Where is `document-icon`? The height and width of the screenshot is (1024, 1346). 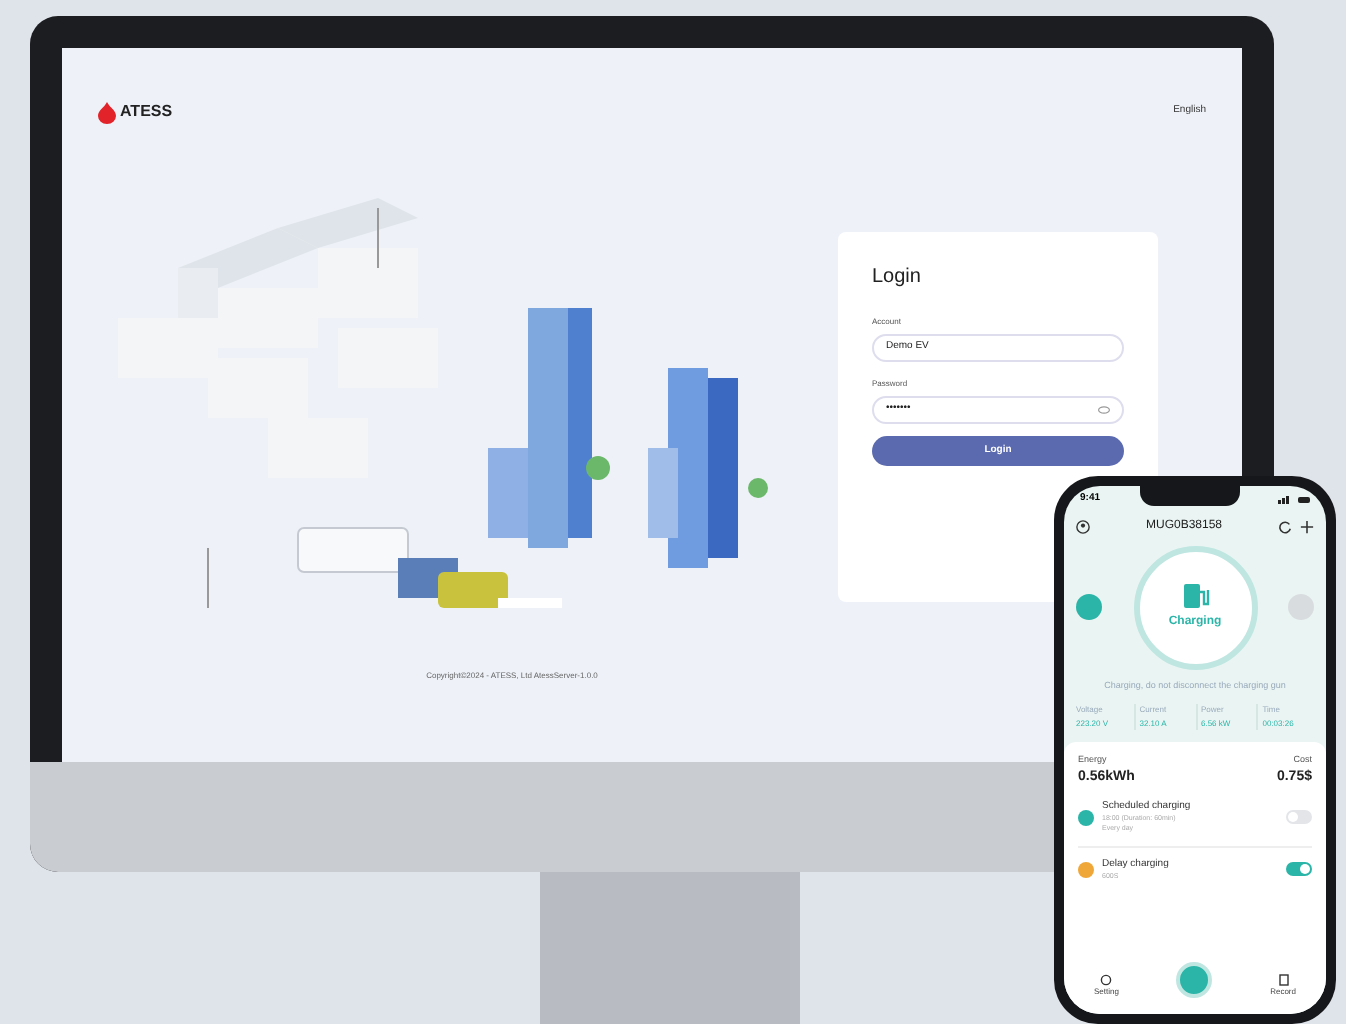 document-icon is located at coordinates (1283, 980).